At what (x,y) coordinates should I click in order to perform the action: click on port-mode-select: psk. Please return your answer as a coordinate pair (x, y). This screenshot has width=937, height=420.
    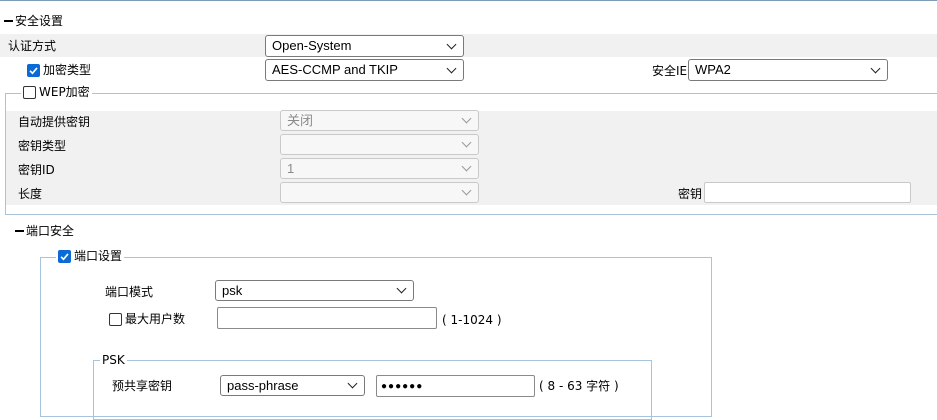
    Looking at the image, I should click on (314, 290).